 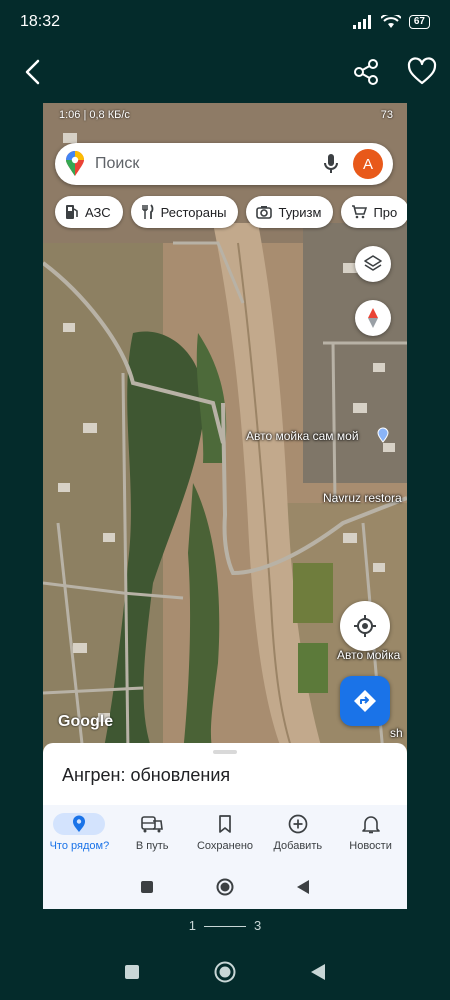 I want to click on chip-restaurants: Рестораны, so click(x=184, y=212).